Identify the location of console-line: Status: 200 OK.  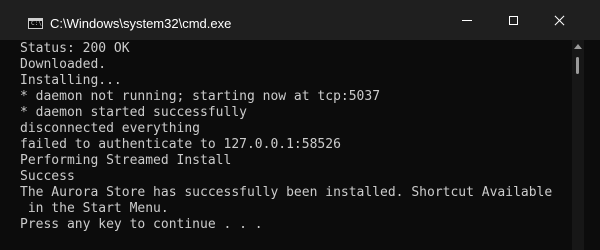
(75, 48).